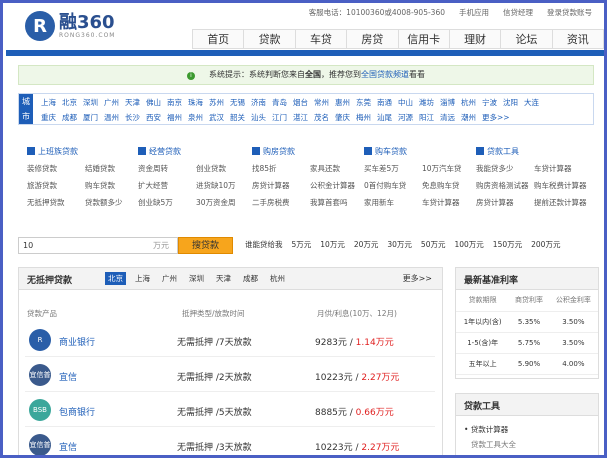  I want to click on city-link: 佛山, so click(153, 102).